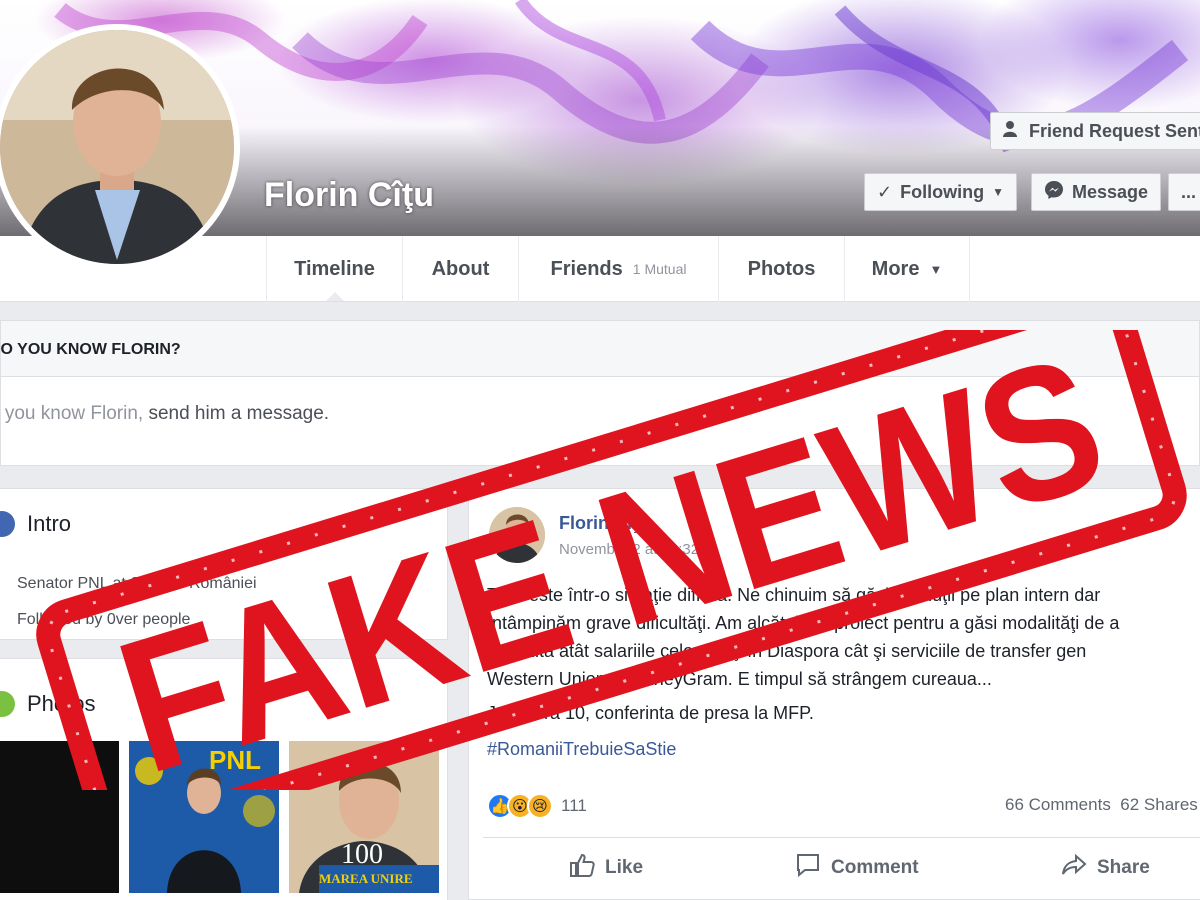 This screenshot has height=900, width=1200. What do you see at coordinates (59, 817) in the screenshot?
I see `photo-thumbnail` at bounding box center [59, 817].